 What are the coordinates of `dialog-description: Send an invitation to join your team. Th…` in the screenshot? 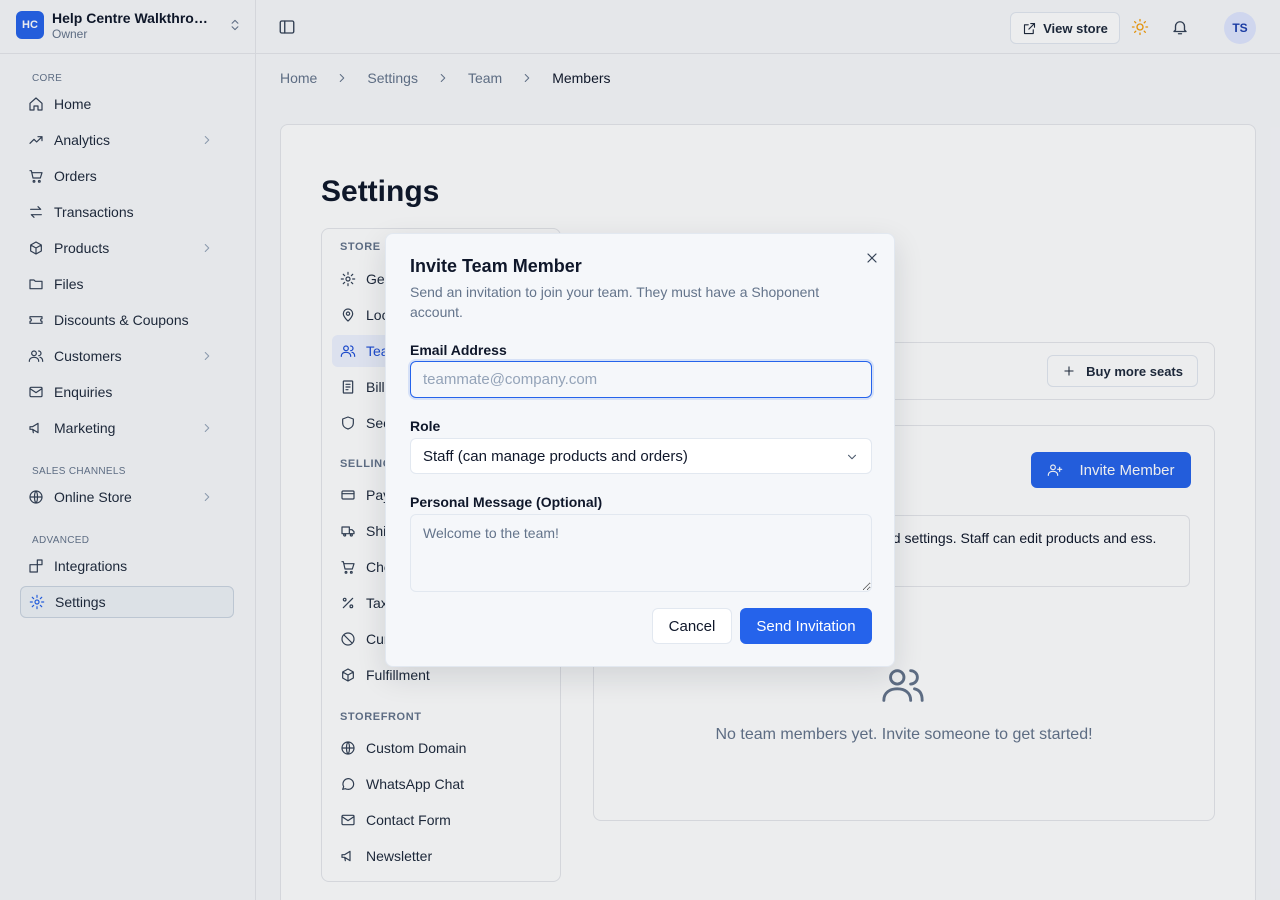 It's located at (615, 302).